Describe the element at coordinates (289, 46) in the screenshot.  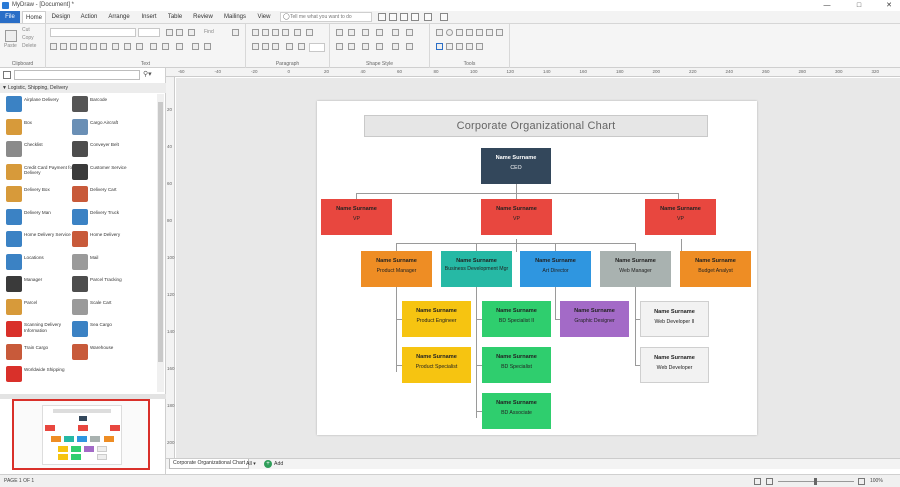
I see `indent-icon` at that location.